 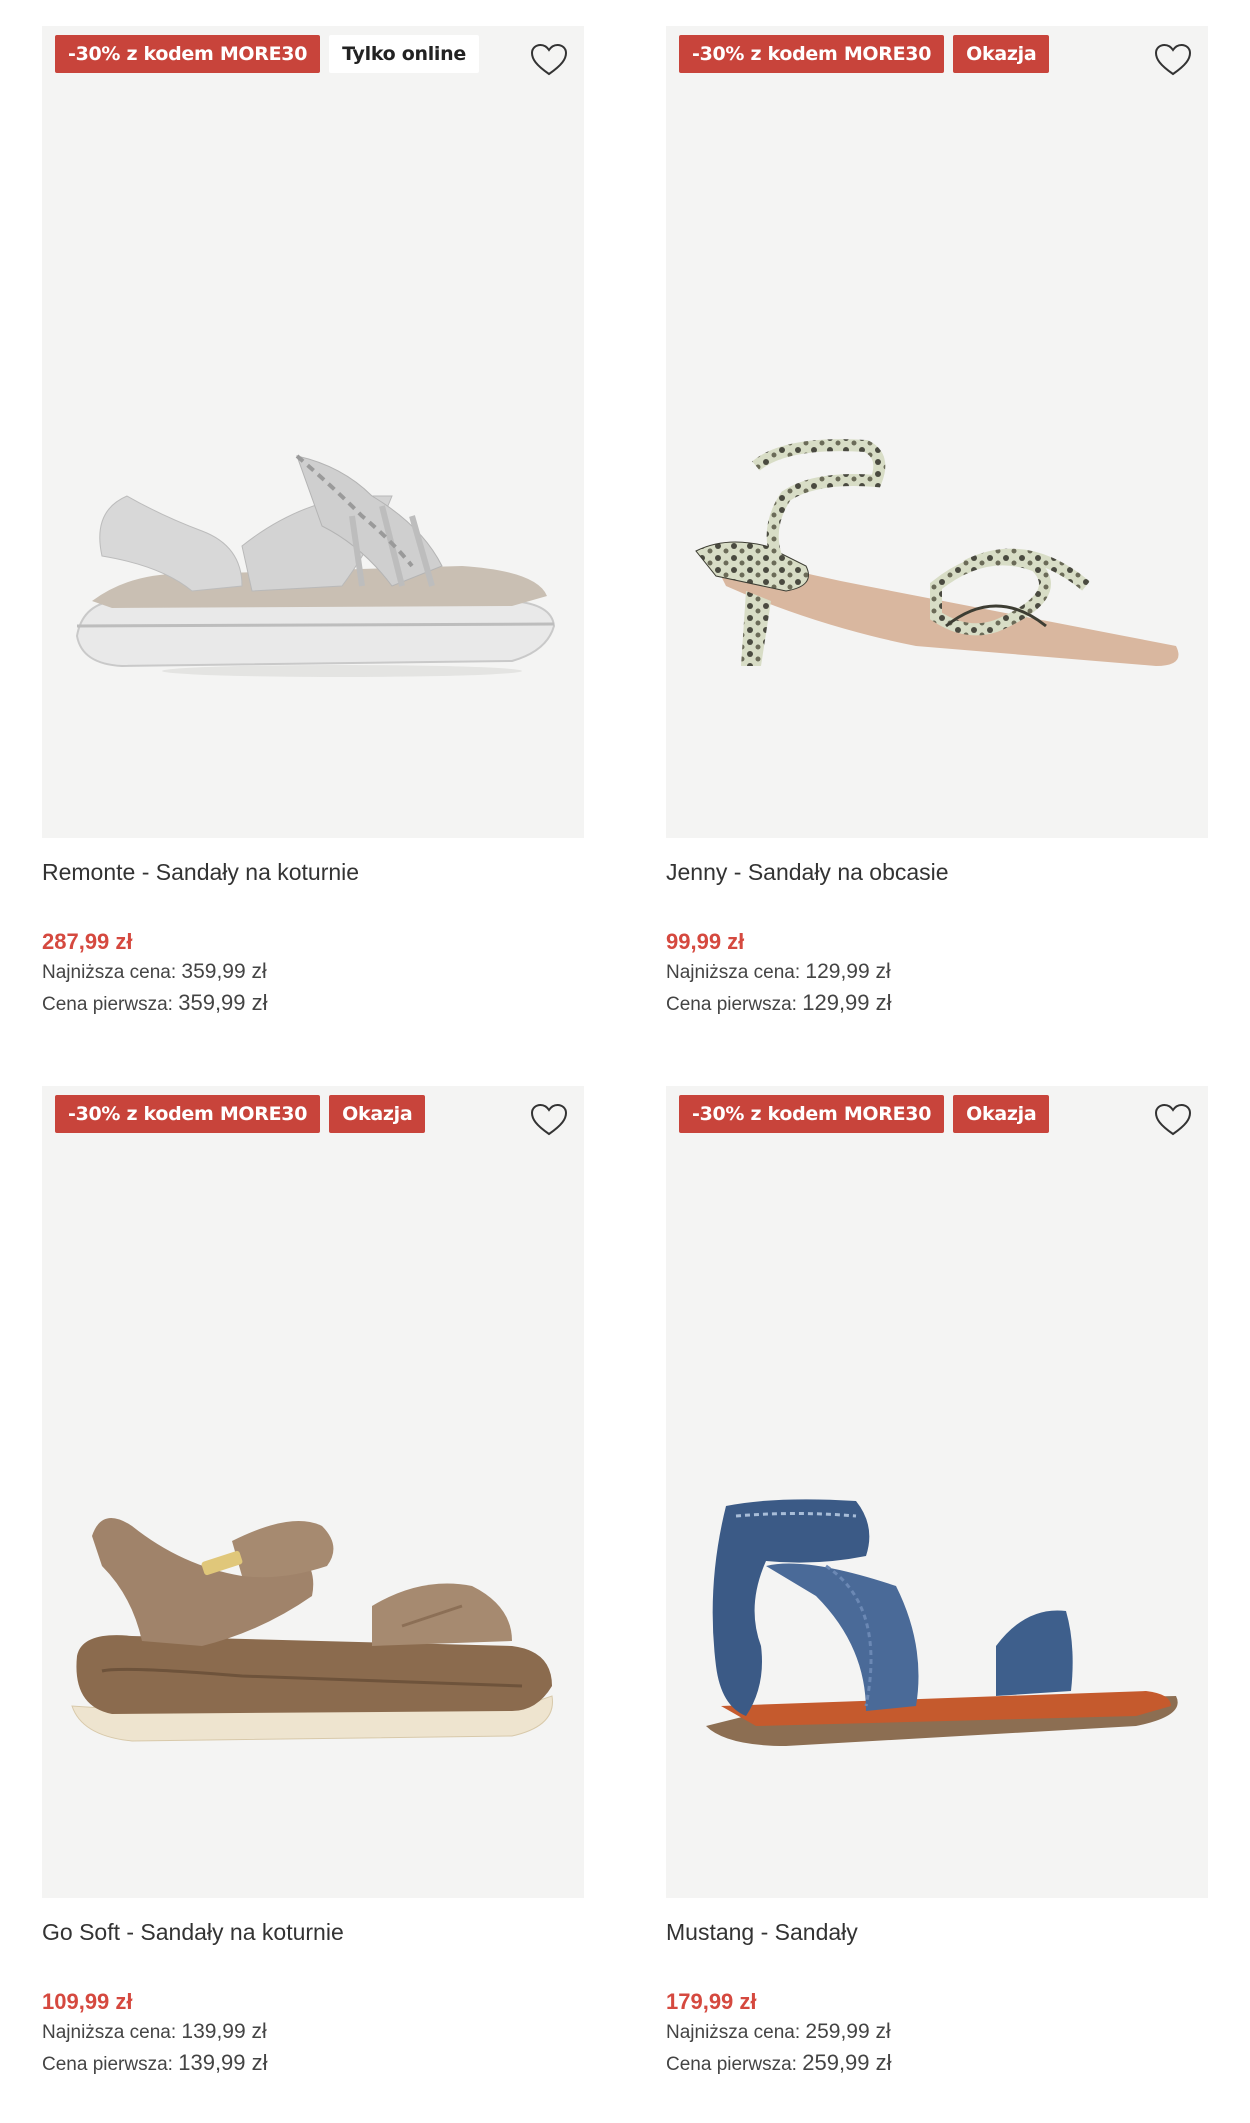 What do you see at coordinates (711, 2001) in the screenshot?
I see `product-price: 179,99 zł` at bounding box center [711, 2001].